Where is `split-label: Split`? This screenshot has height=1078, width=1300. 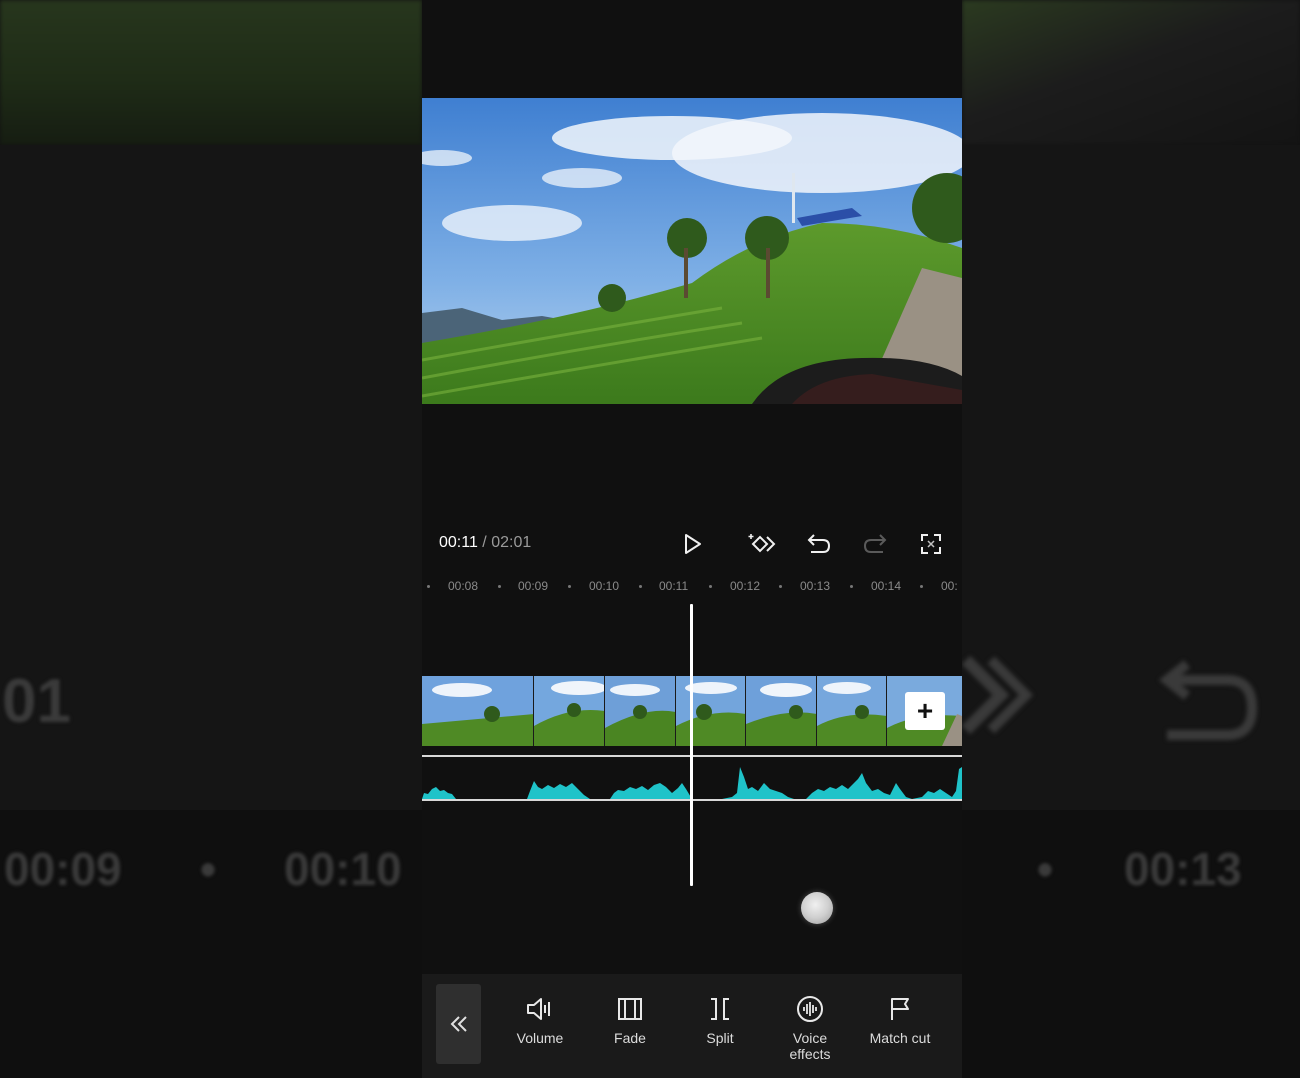 split-label: Split is located at coordinates (720, 1038).